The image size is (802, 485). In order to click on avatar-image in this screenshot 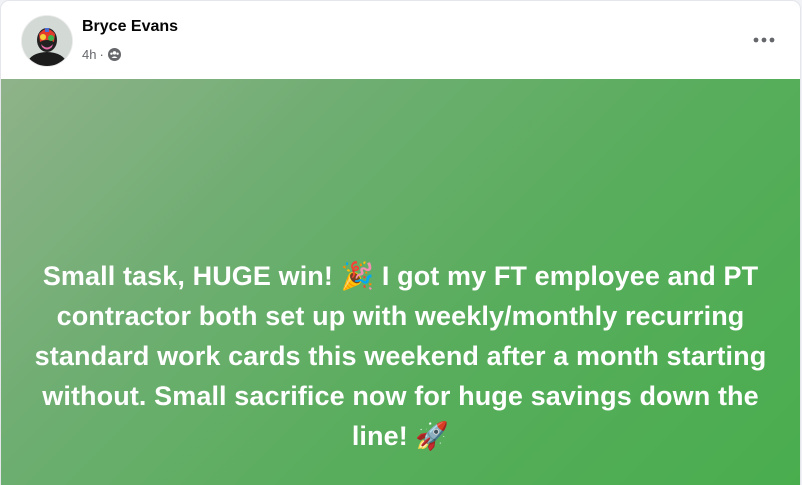, I will do `click(47, 41)`.